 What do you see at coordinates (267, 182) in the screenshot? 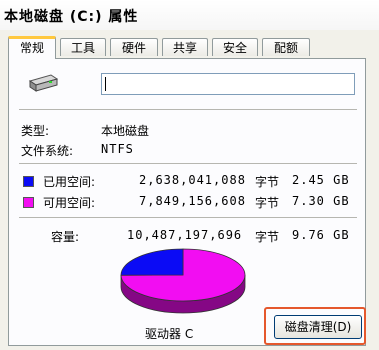
I see `used-space-unit: 字节` at bounding box center [267, 182].